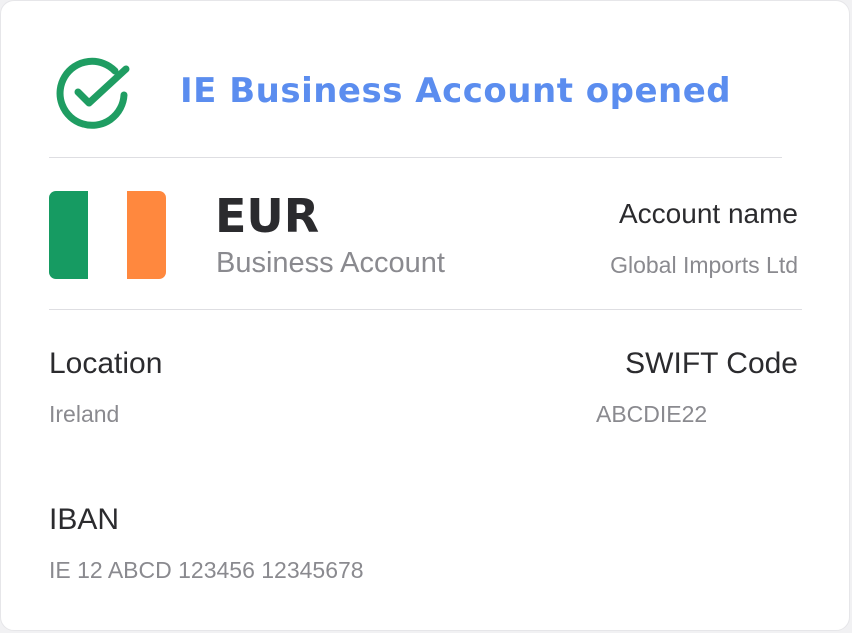 Image resolution: width=852 pixels, height=633 pixels. What do you see at coordinates (206, 570) in the screenshot?
I see `iban-value: IE 12 ABCD 123456 12345678` at bounding box center [206, 570].